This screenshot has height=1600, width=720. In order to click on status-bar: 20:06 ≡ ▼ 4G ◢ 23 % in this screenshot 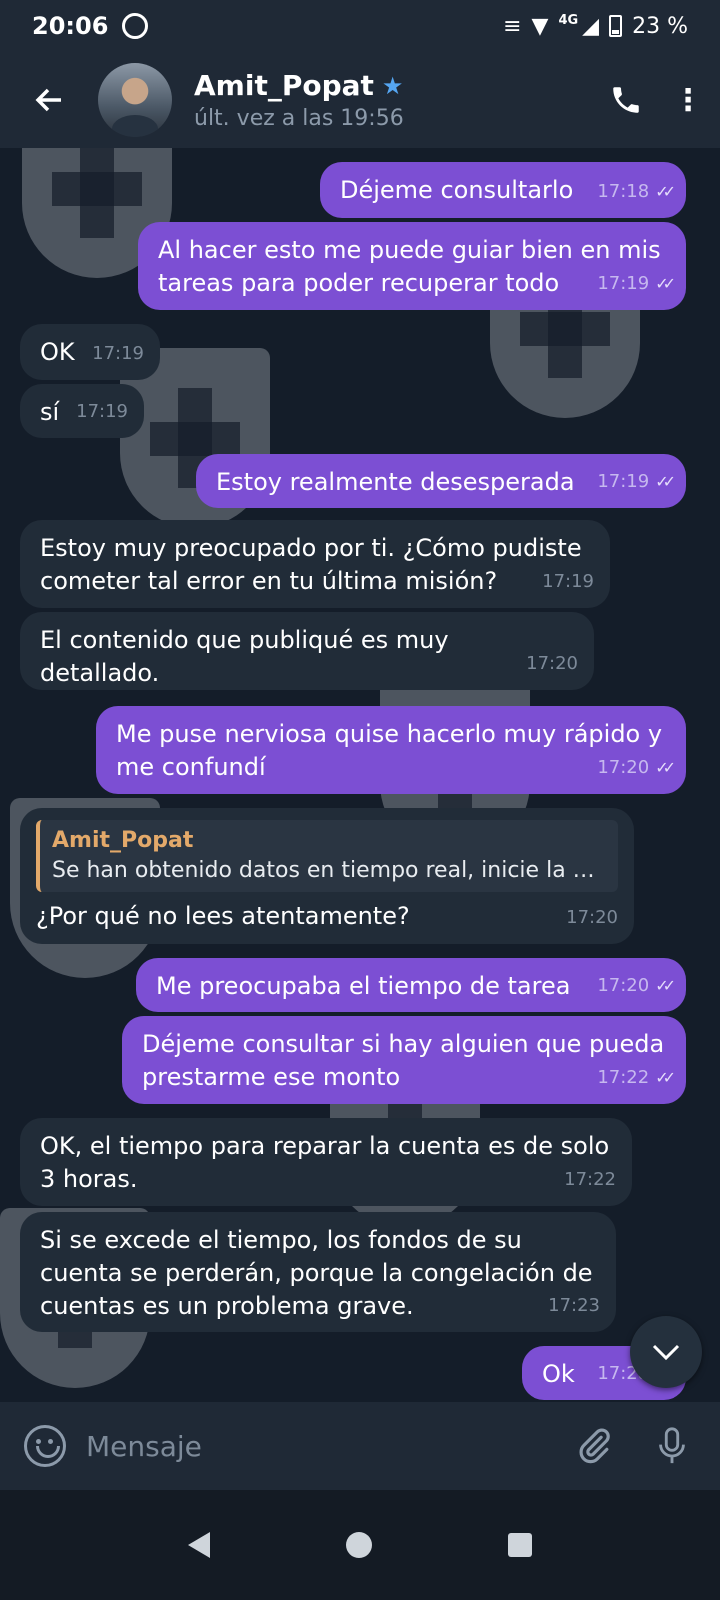, I will do `click(360, 26)`.